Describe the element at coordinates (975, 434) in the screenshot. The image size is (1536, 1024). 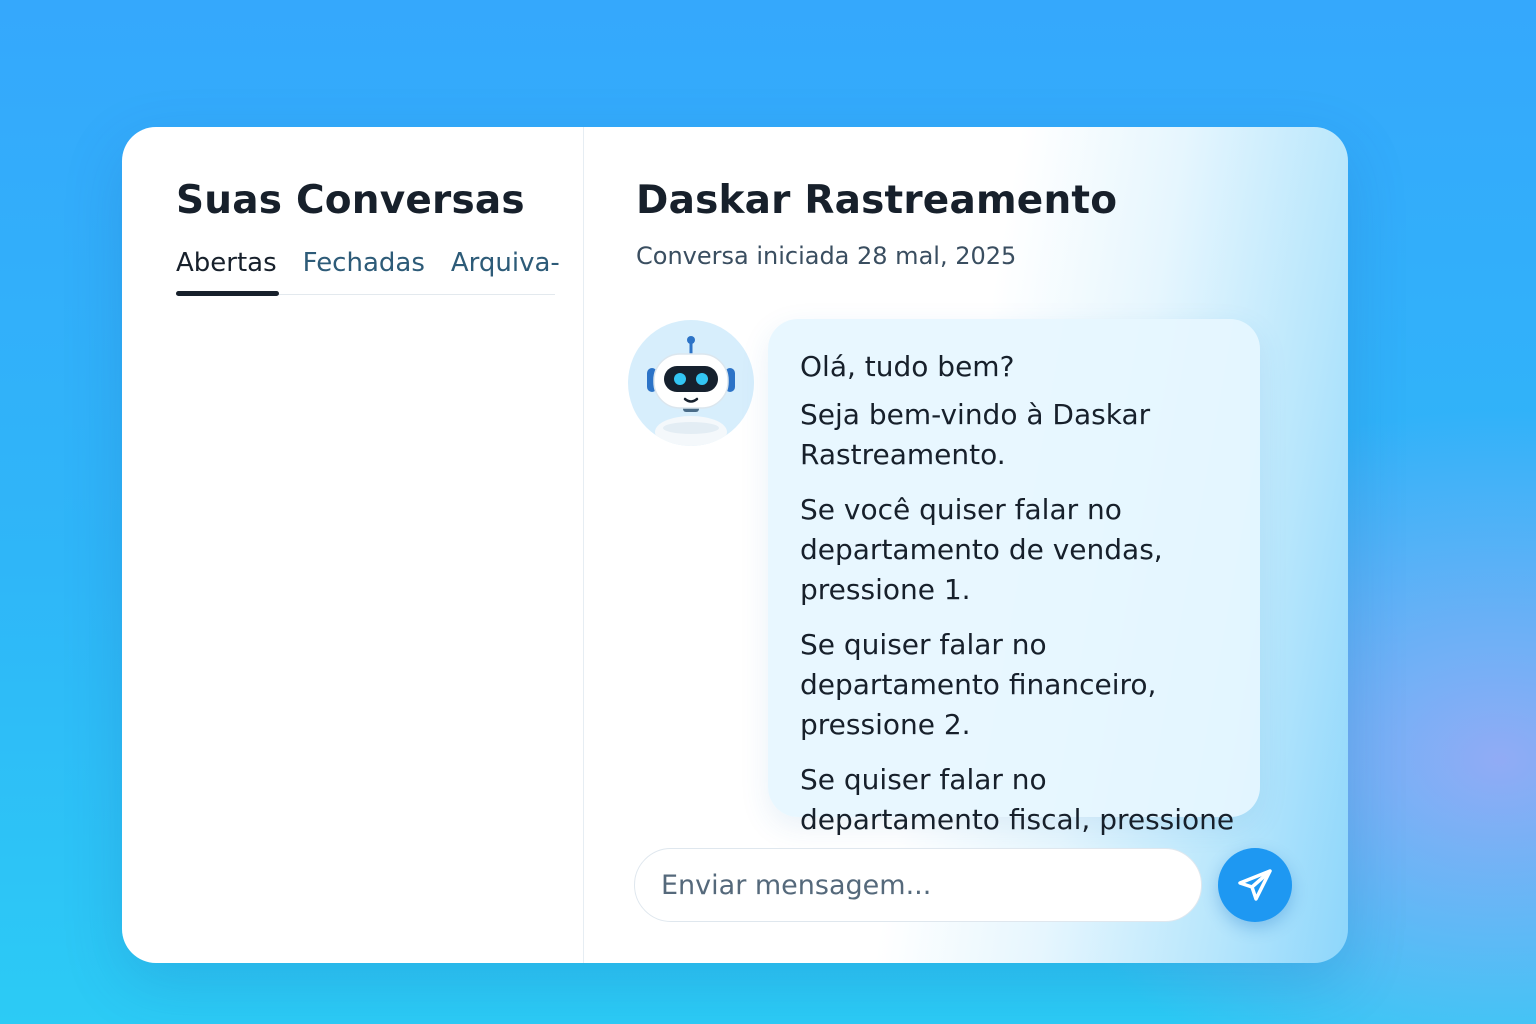
I see `message-welcome: Seja bem-vindo à Daskar Rastreamento.` at that location.